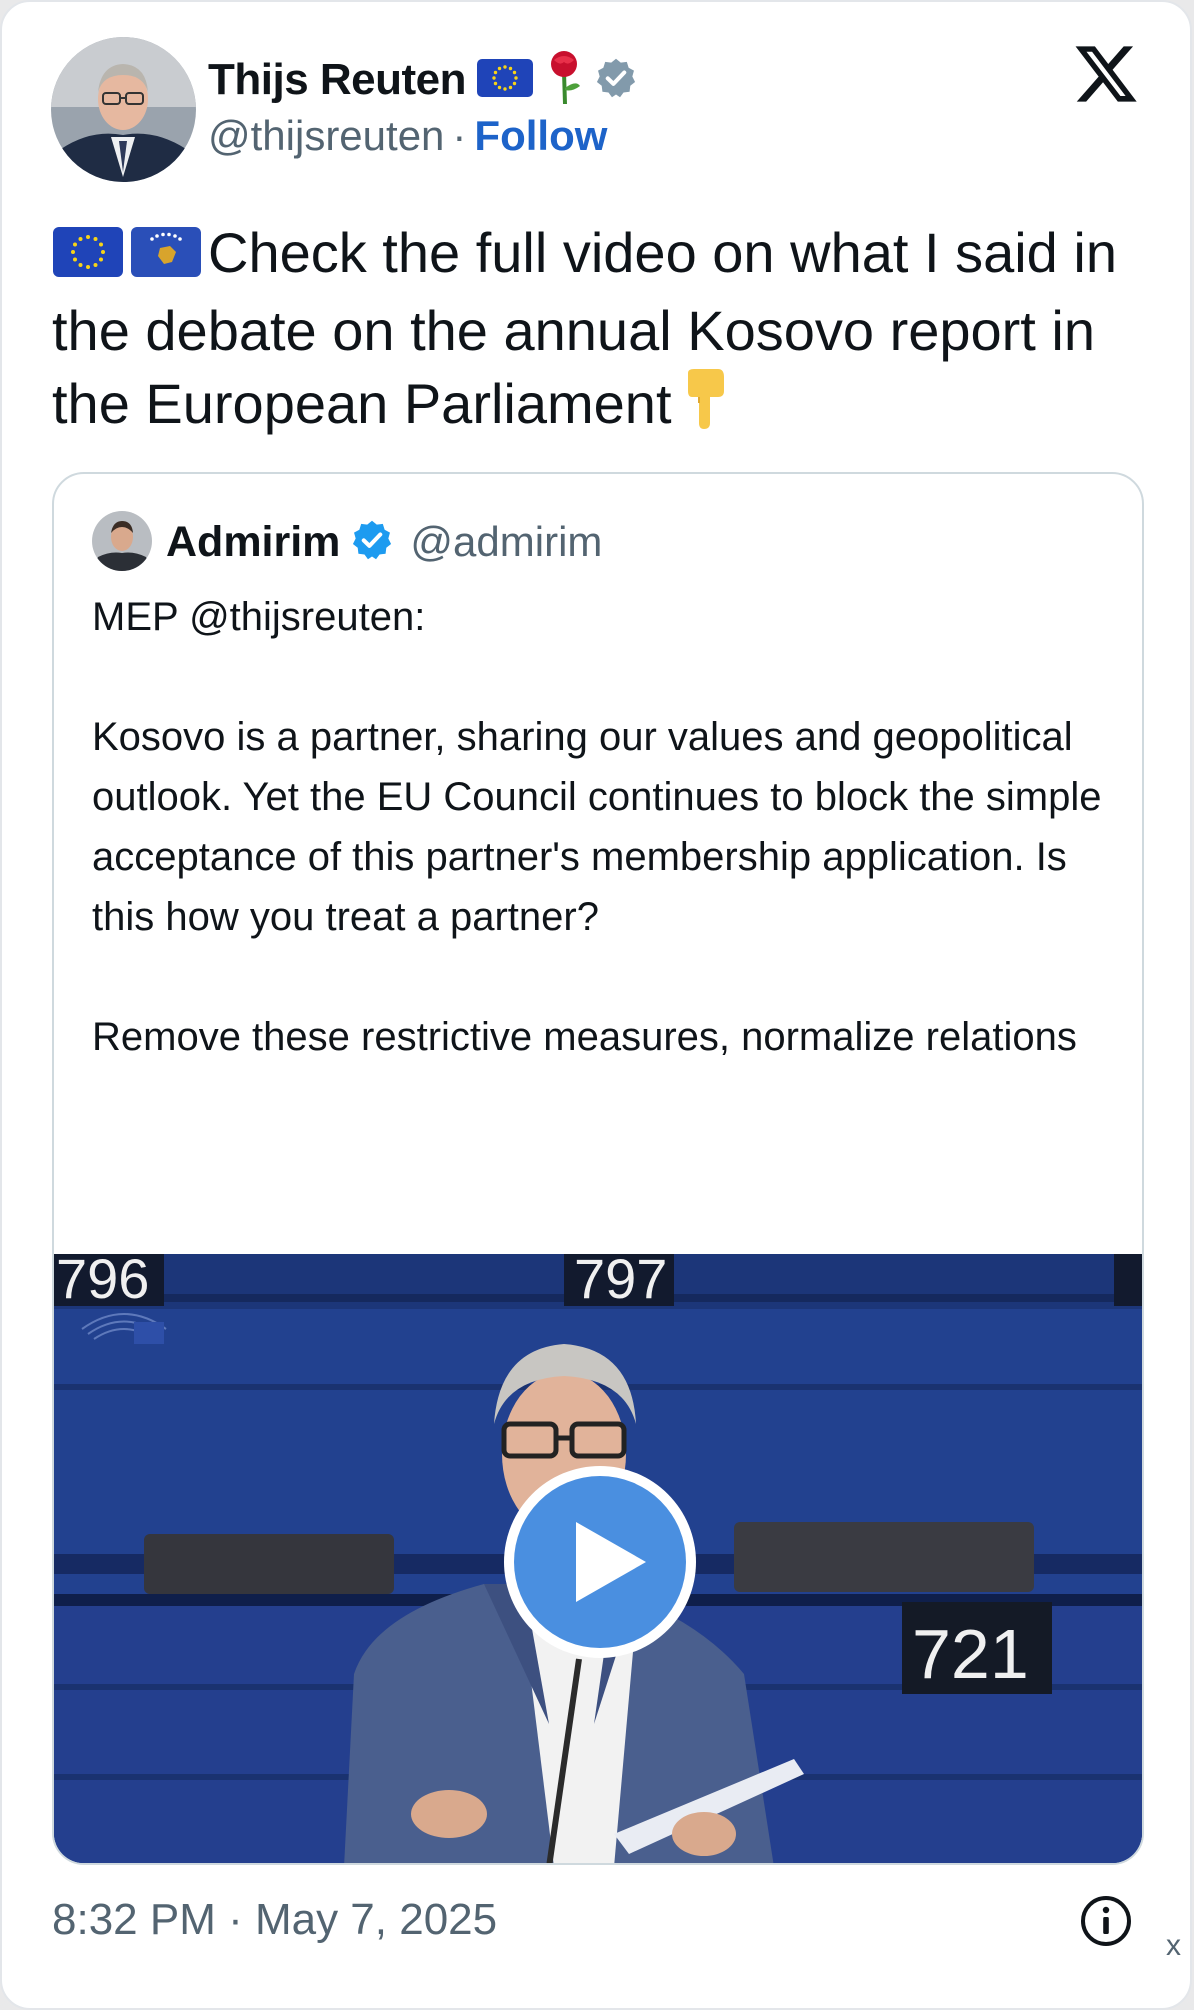  I want to click on quoted-display-name: Admirim, so click(253, 542).